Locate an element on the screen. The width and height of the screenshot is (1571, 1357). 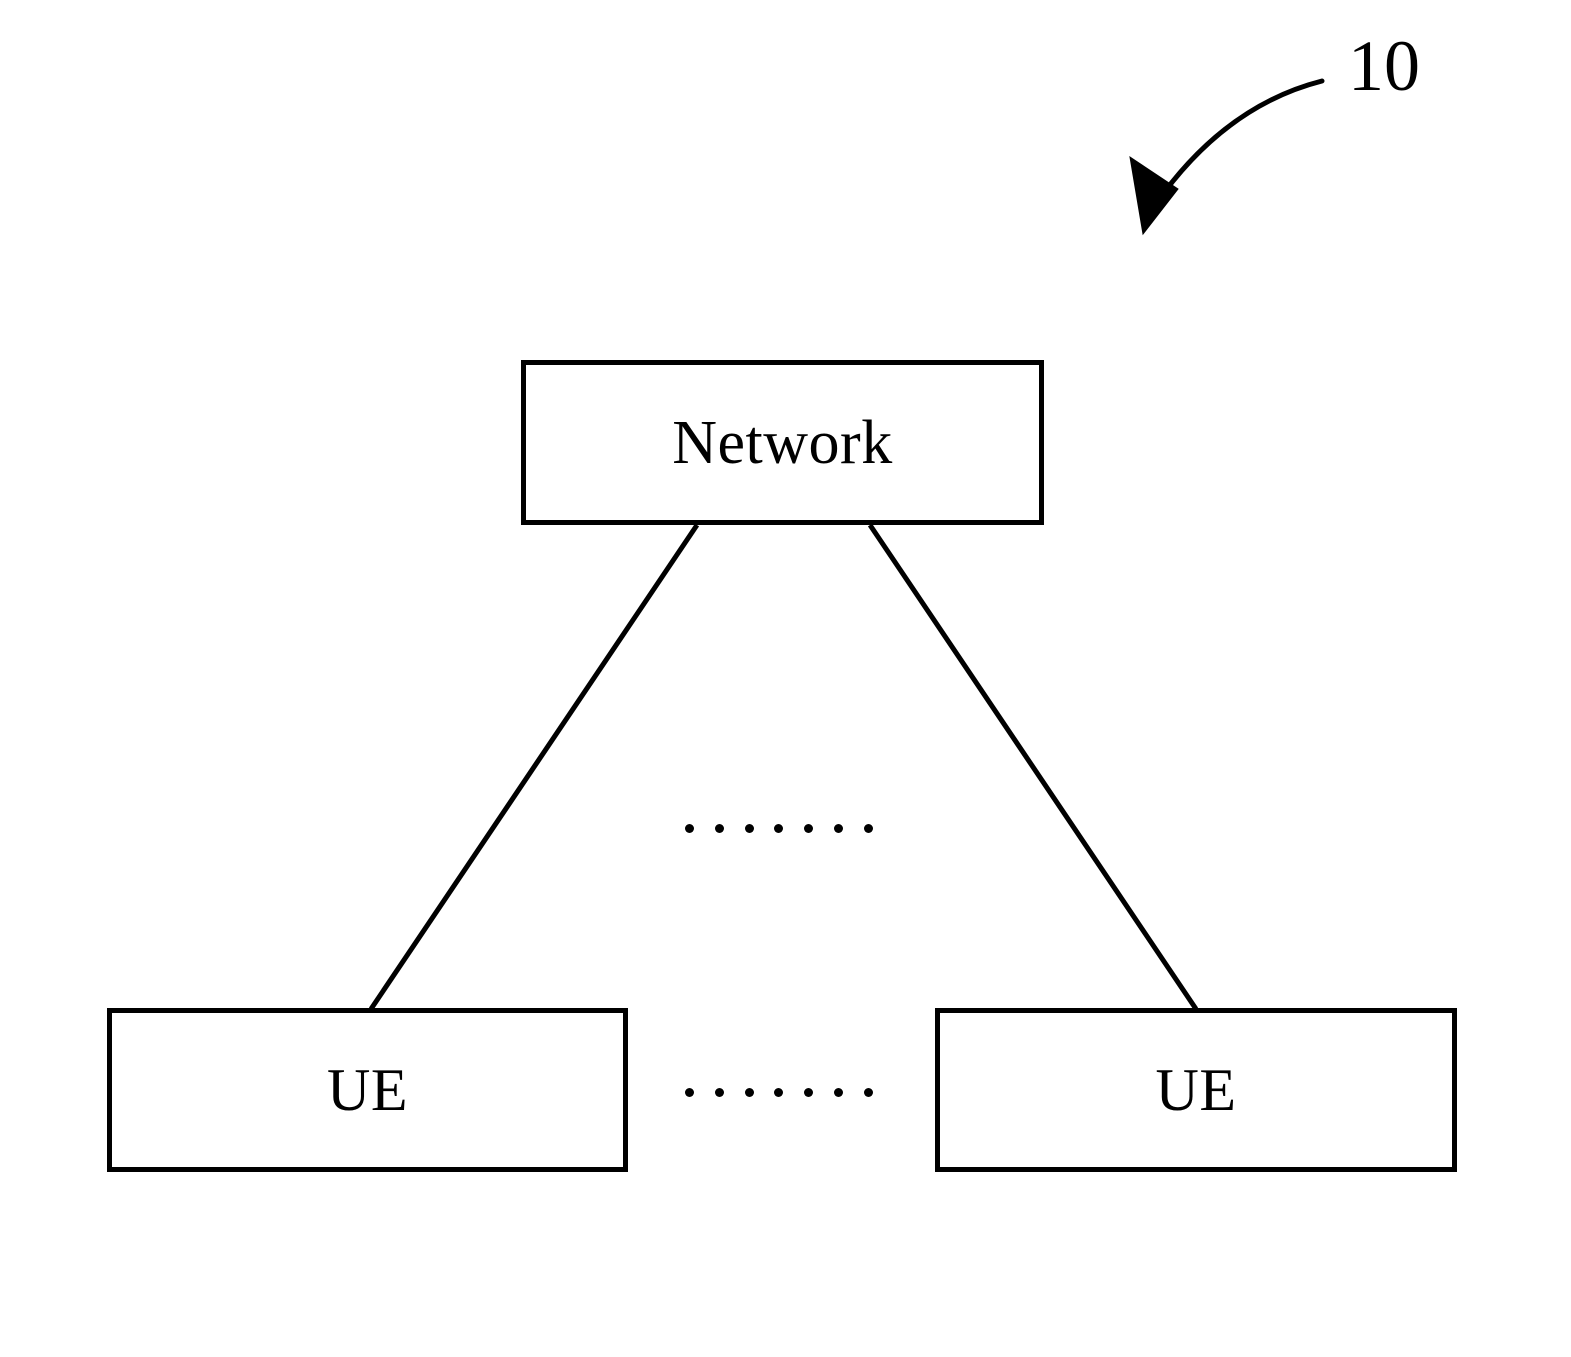
connector-network-to-ue-left is located at coordinates (534, 767).